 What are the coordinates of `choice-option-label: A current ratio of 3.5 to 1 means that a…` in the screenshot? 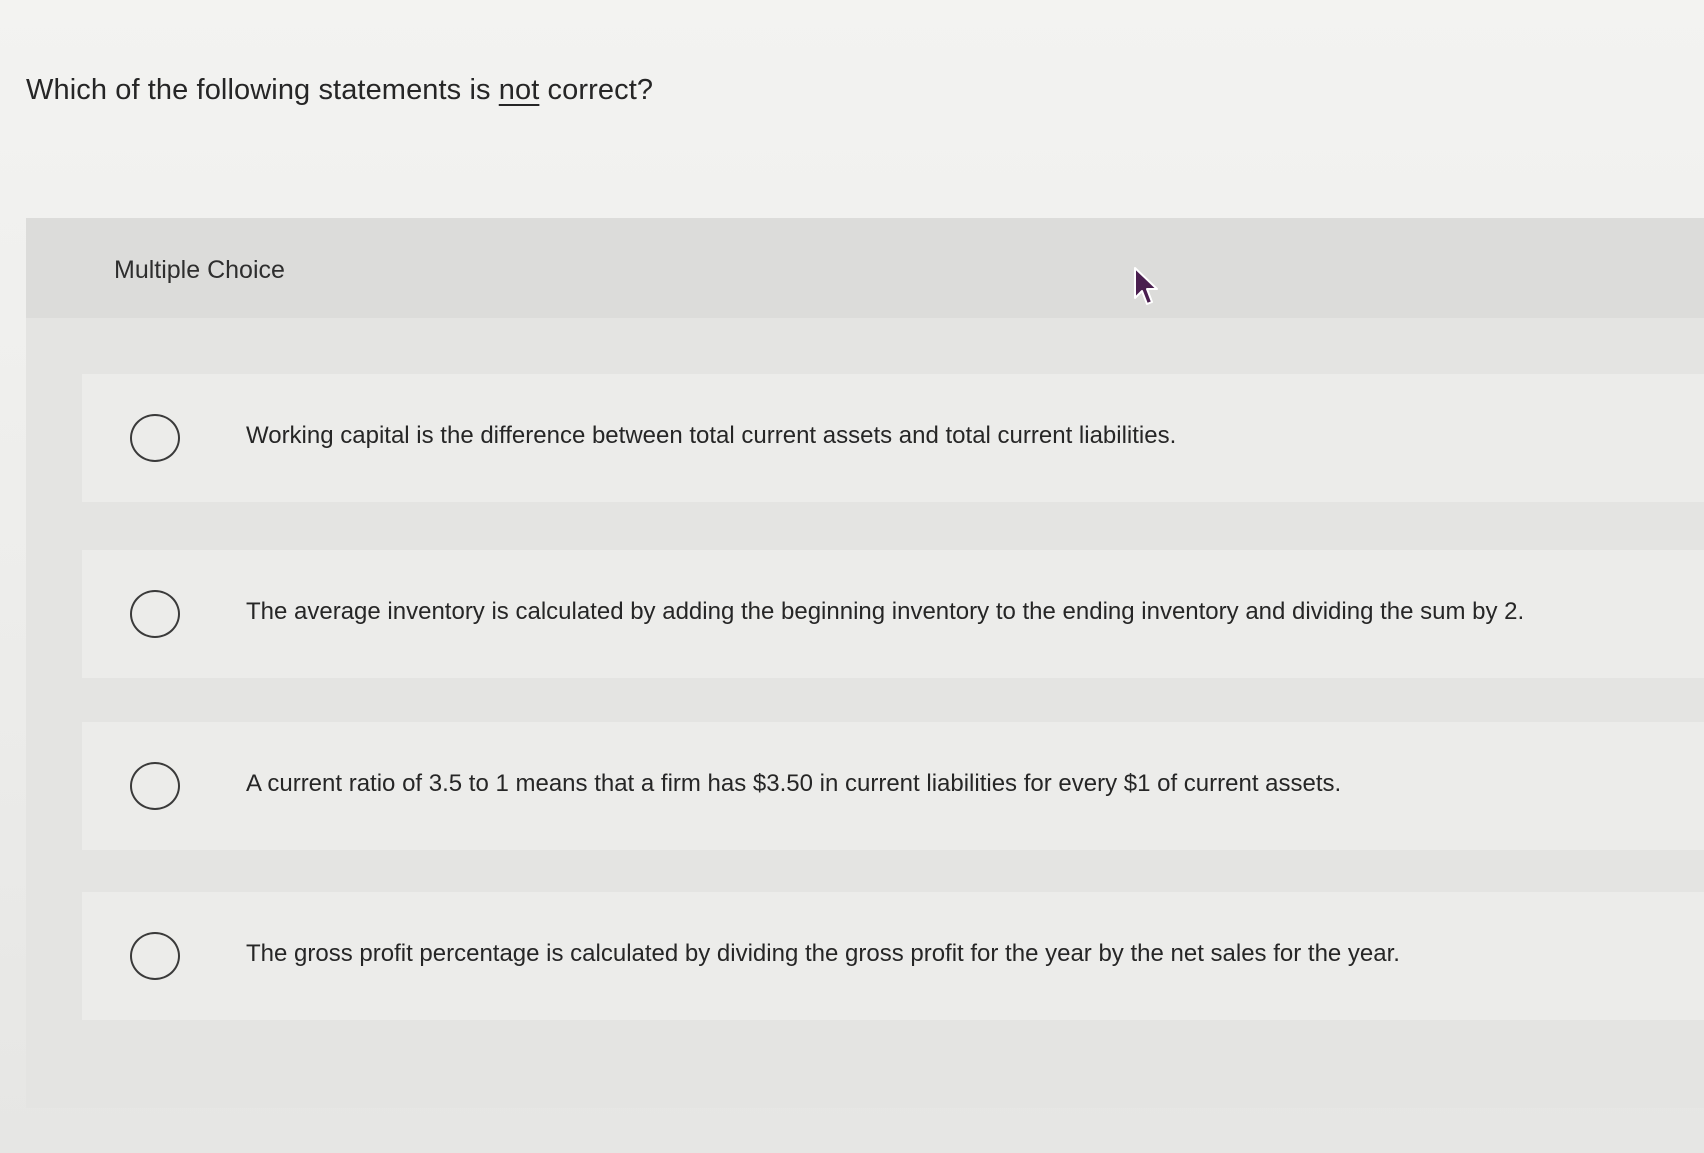 It's located at (794, 783).